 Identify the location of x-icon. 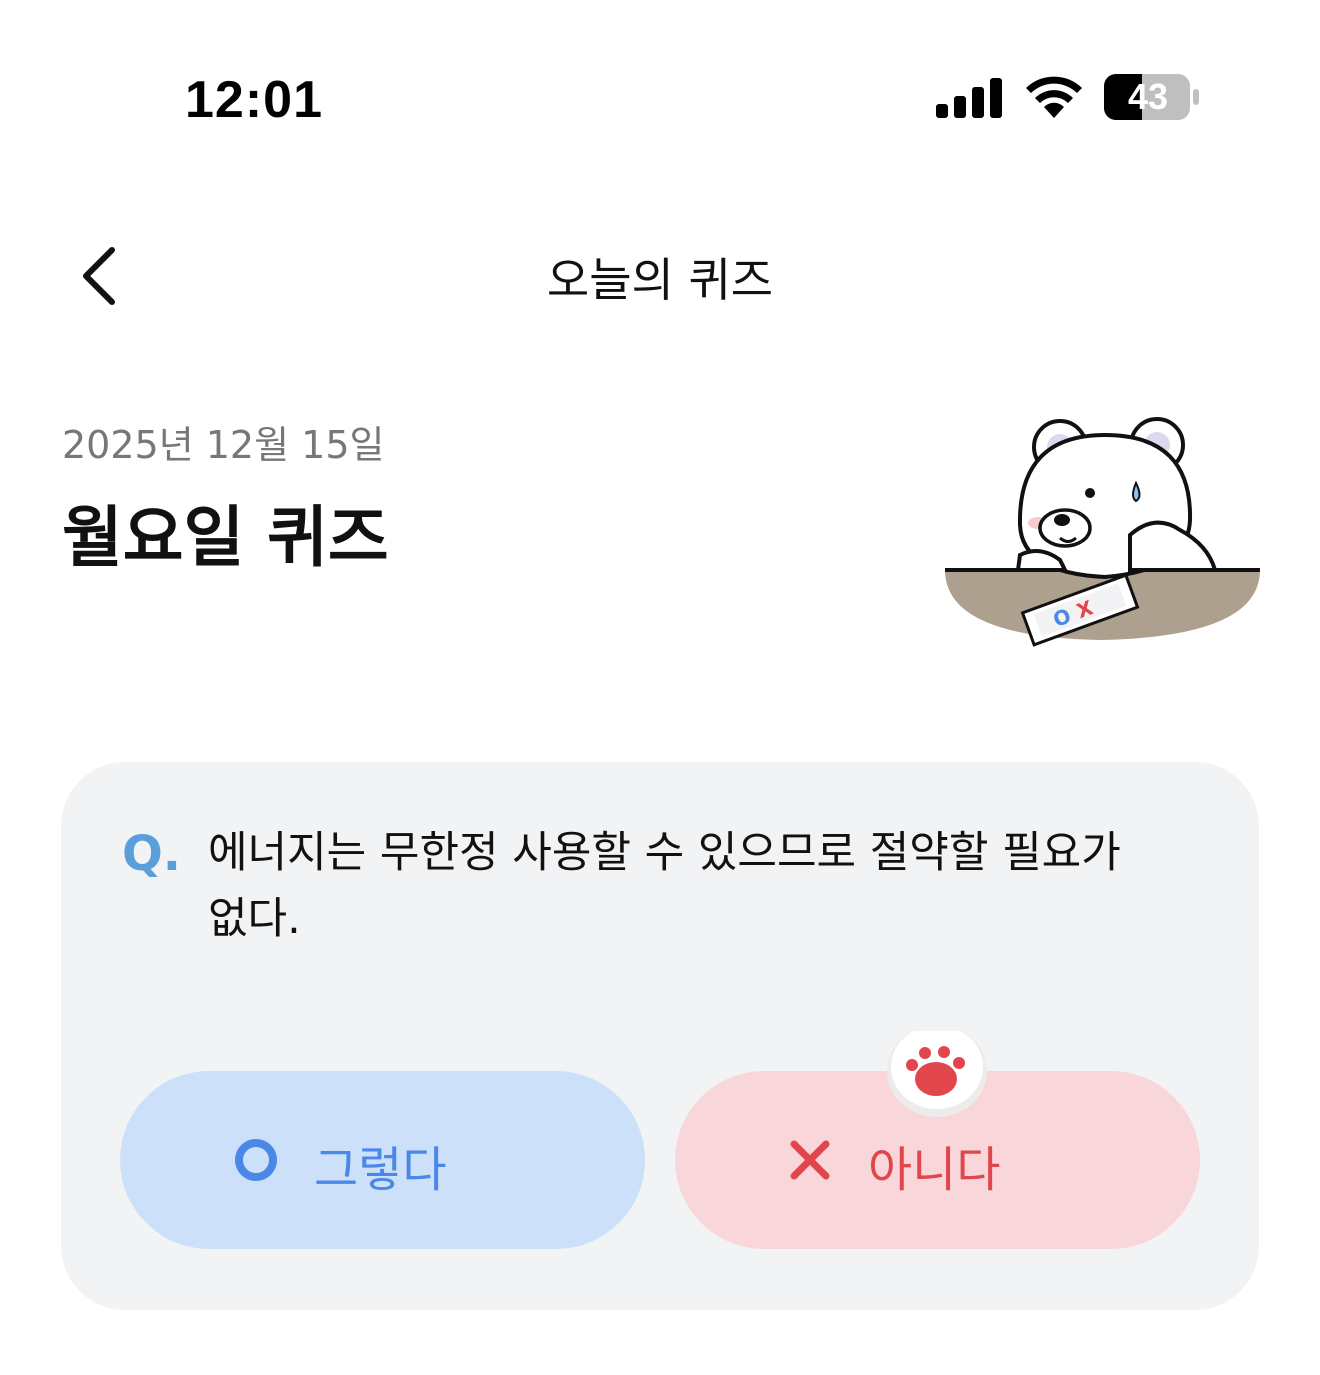
(810, 1160).